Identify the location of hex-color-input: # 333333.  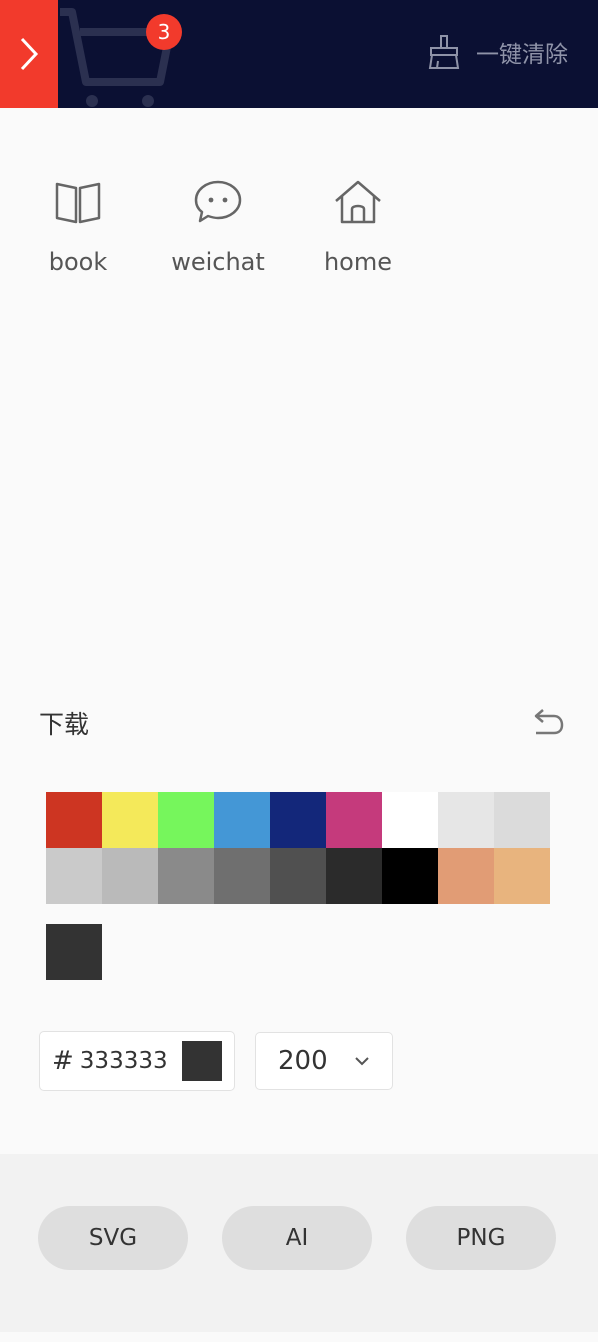
(137, 1061).